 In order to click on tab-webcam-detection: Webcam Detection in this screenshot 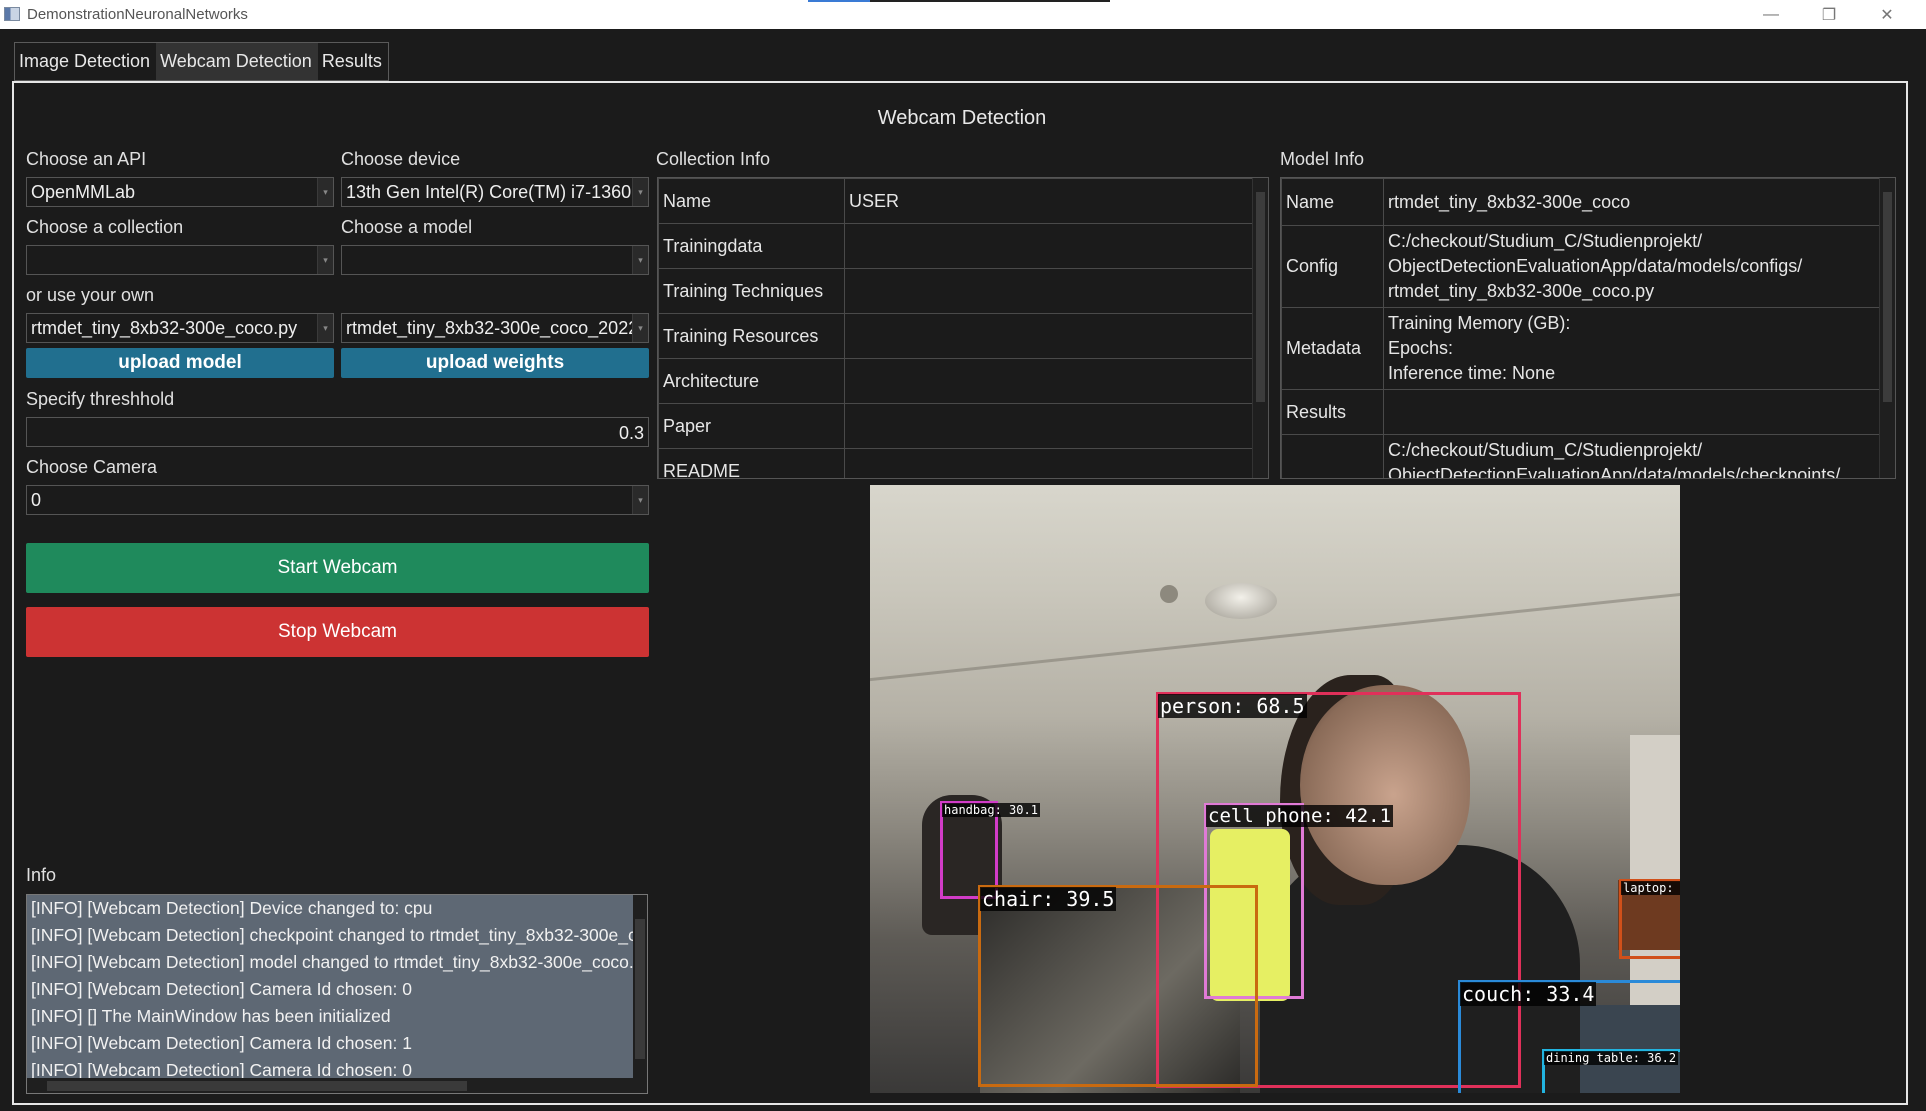, I will do `click(237, 61)`.